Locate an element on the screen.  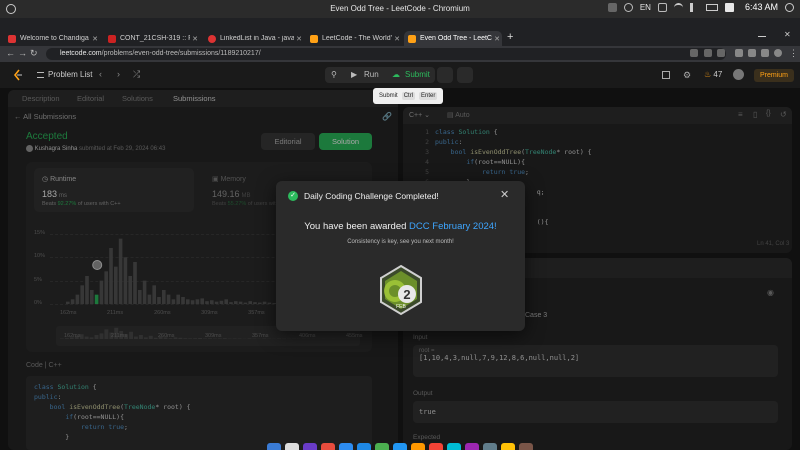
tab-label: LeetCode - The World's is located at coordinates (357, 38).